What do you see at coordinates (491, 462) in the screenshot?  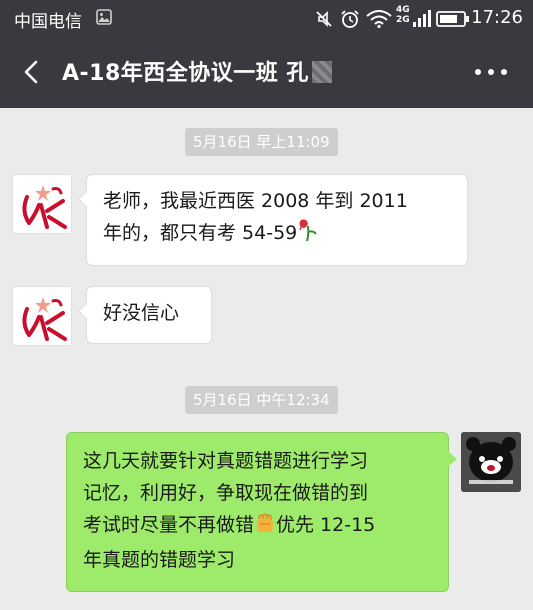 I see `own-avatar` at bounding box center [491, 462].